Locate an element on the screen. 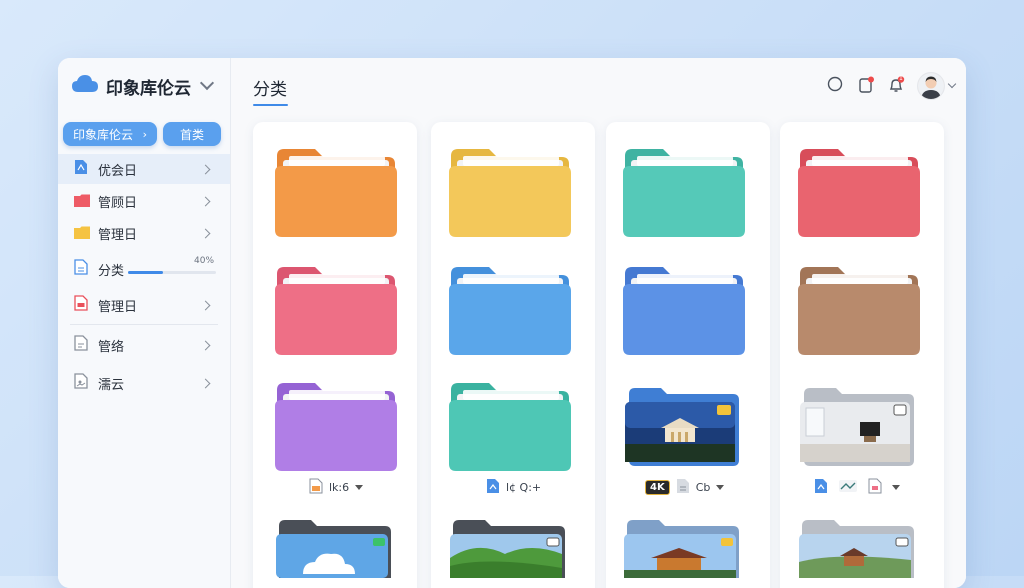  photo-folder-temple is located at coordinates (683, 550).